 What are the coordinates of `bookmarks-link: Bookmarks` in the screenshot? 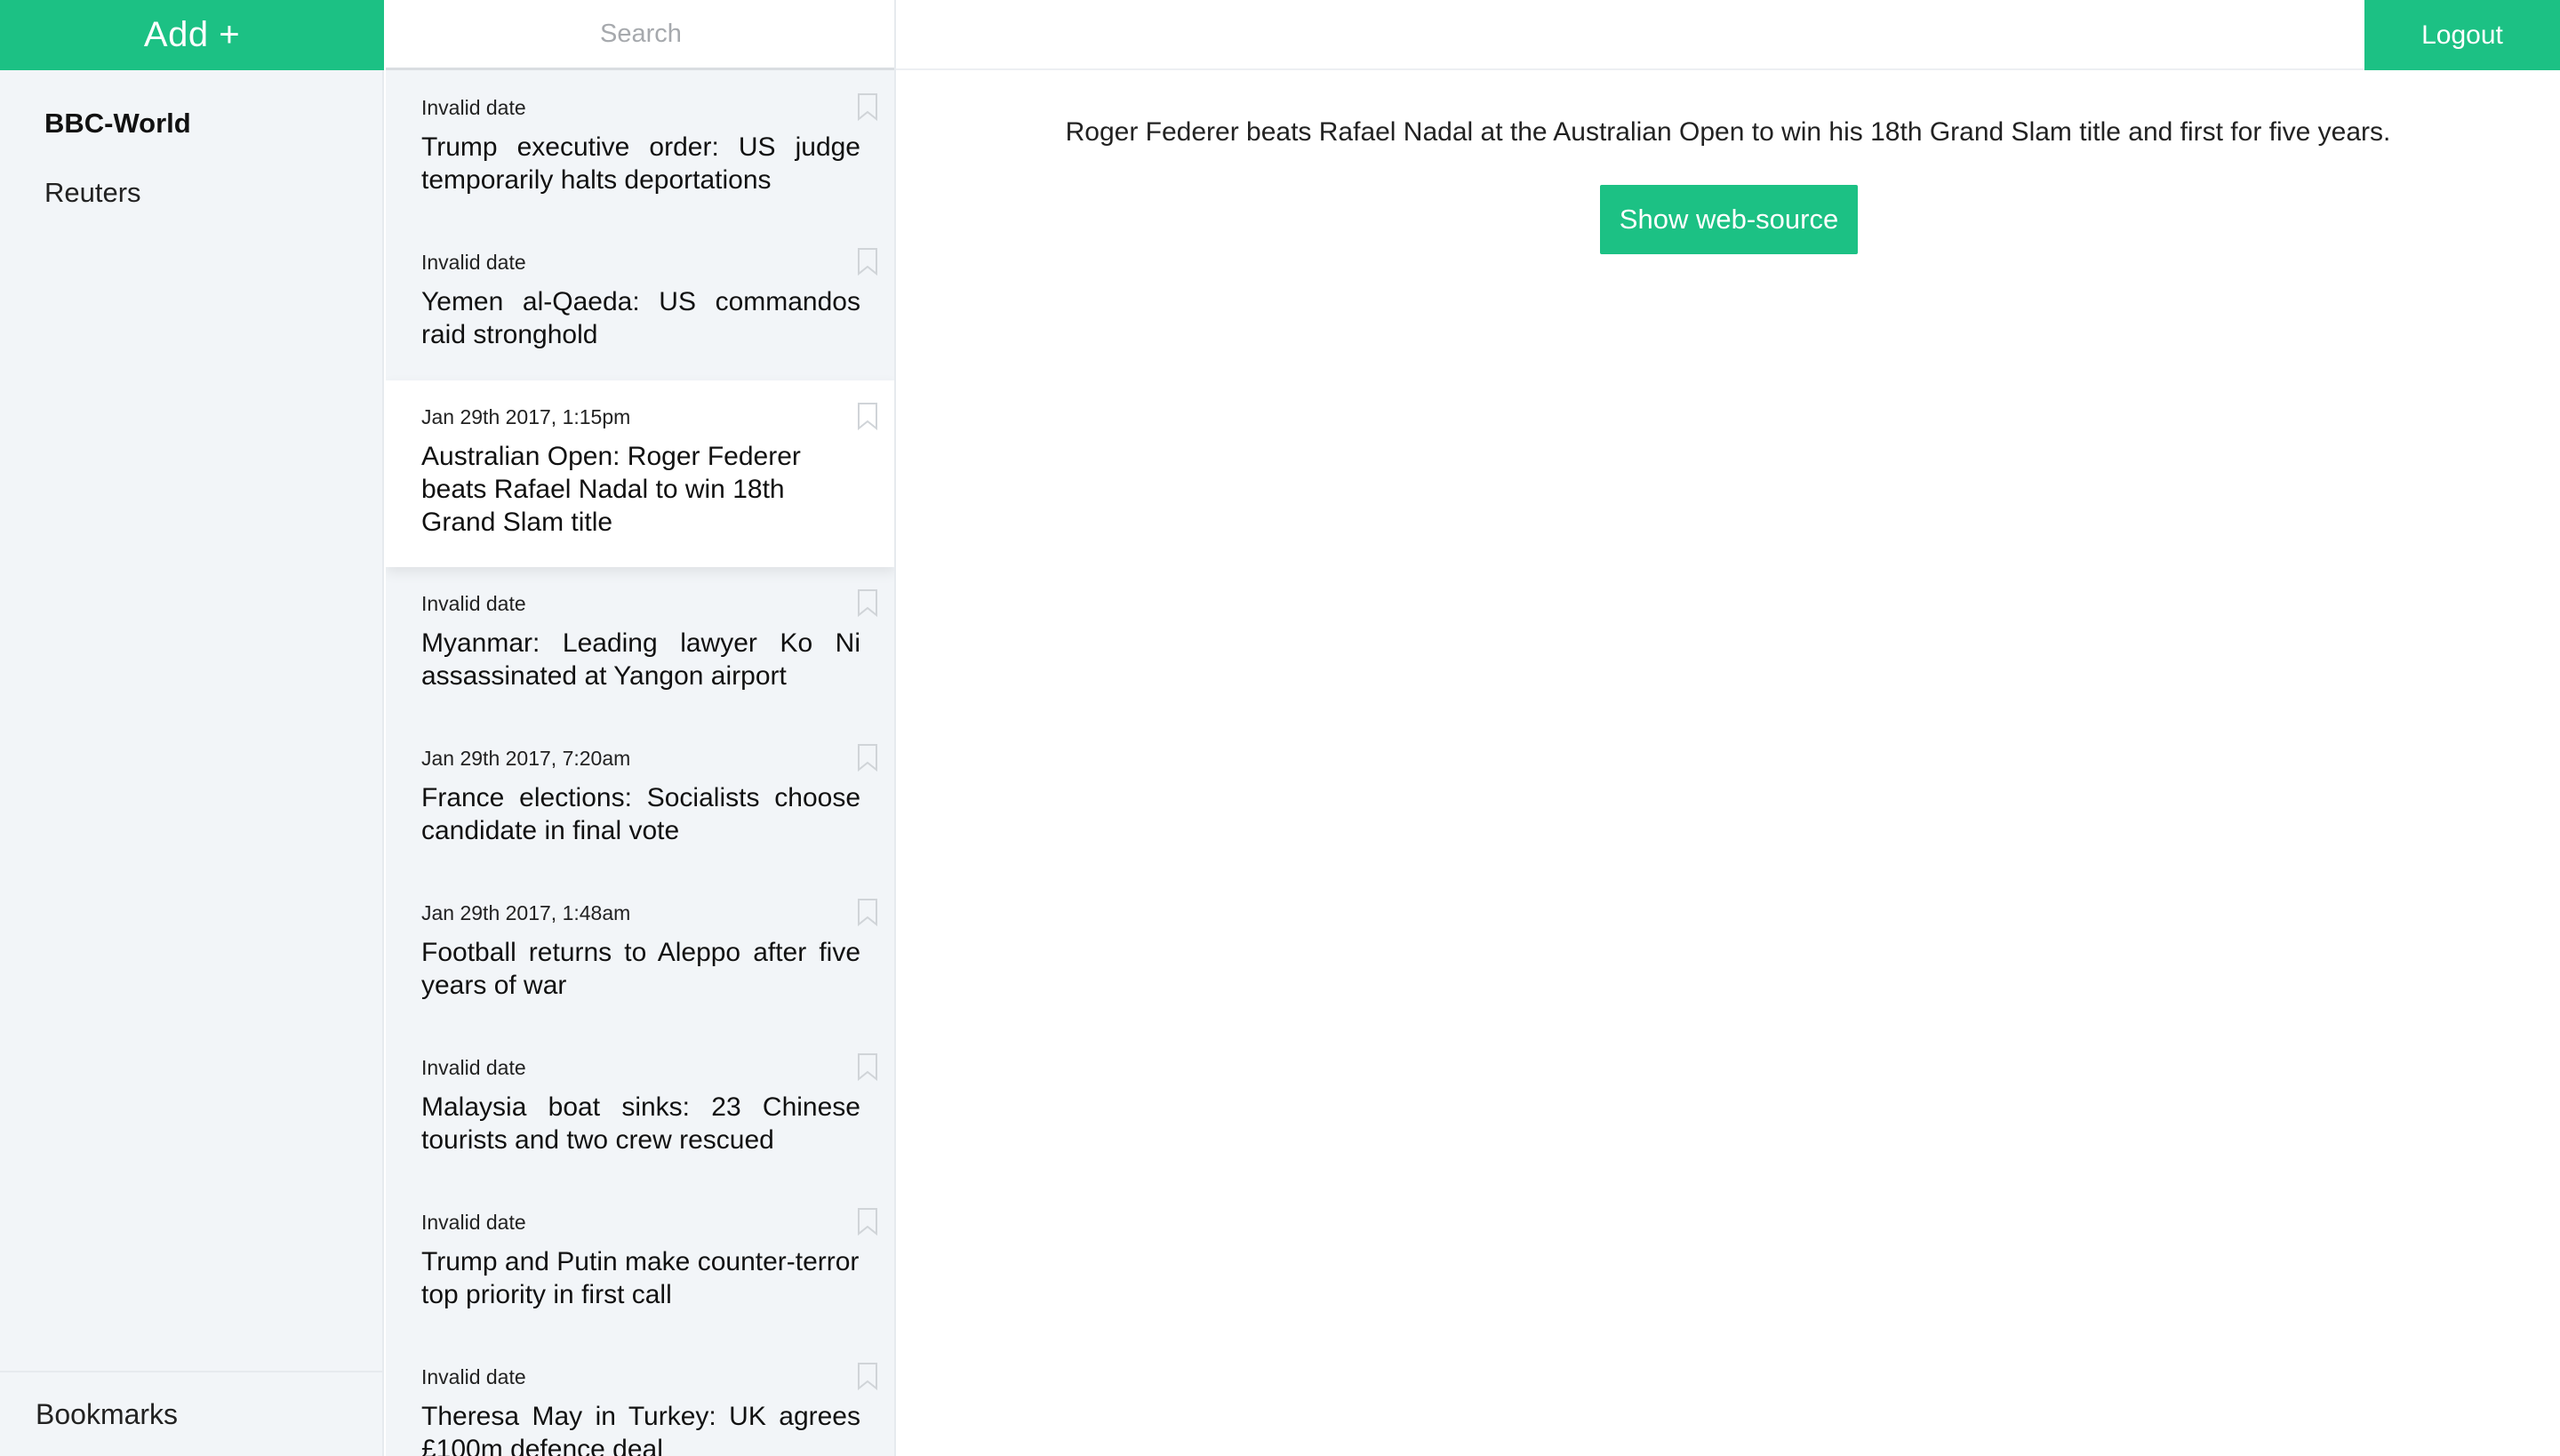 It's located at (192, 1413).